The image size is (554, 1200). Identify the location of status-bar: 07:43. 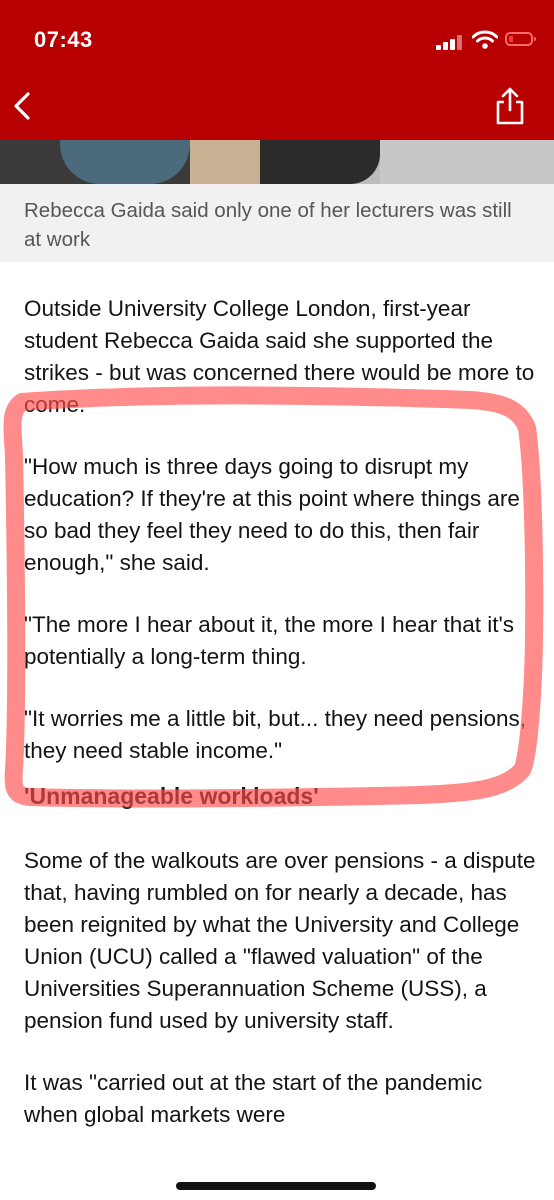
(277, 35).